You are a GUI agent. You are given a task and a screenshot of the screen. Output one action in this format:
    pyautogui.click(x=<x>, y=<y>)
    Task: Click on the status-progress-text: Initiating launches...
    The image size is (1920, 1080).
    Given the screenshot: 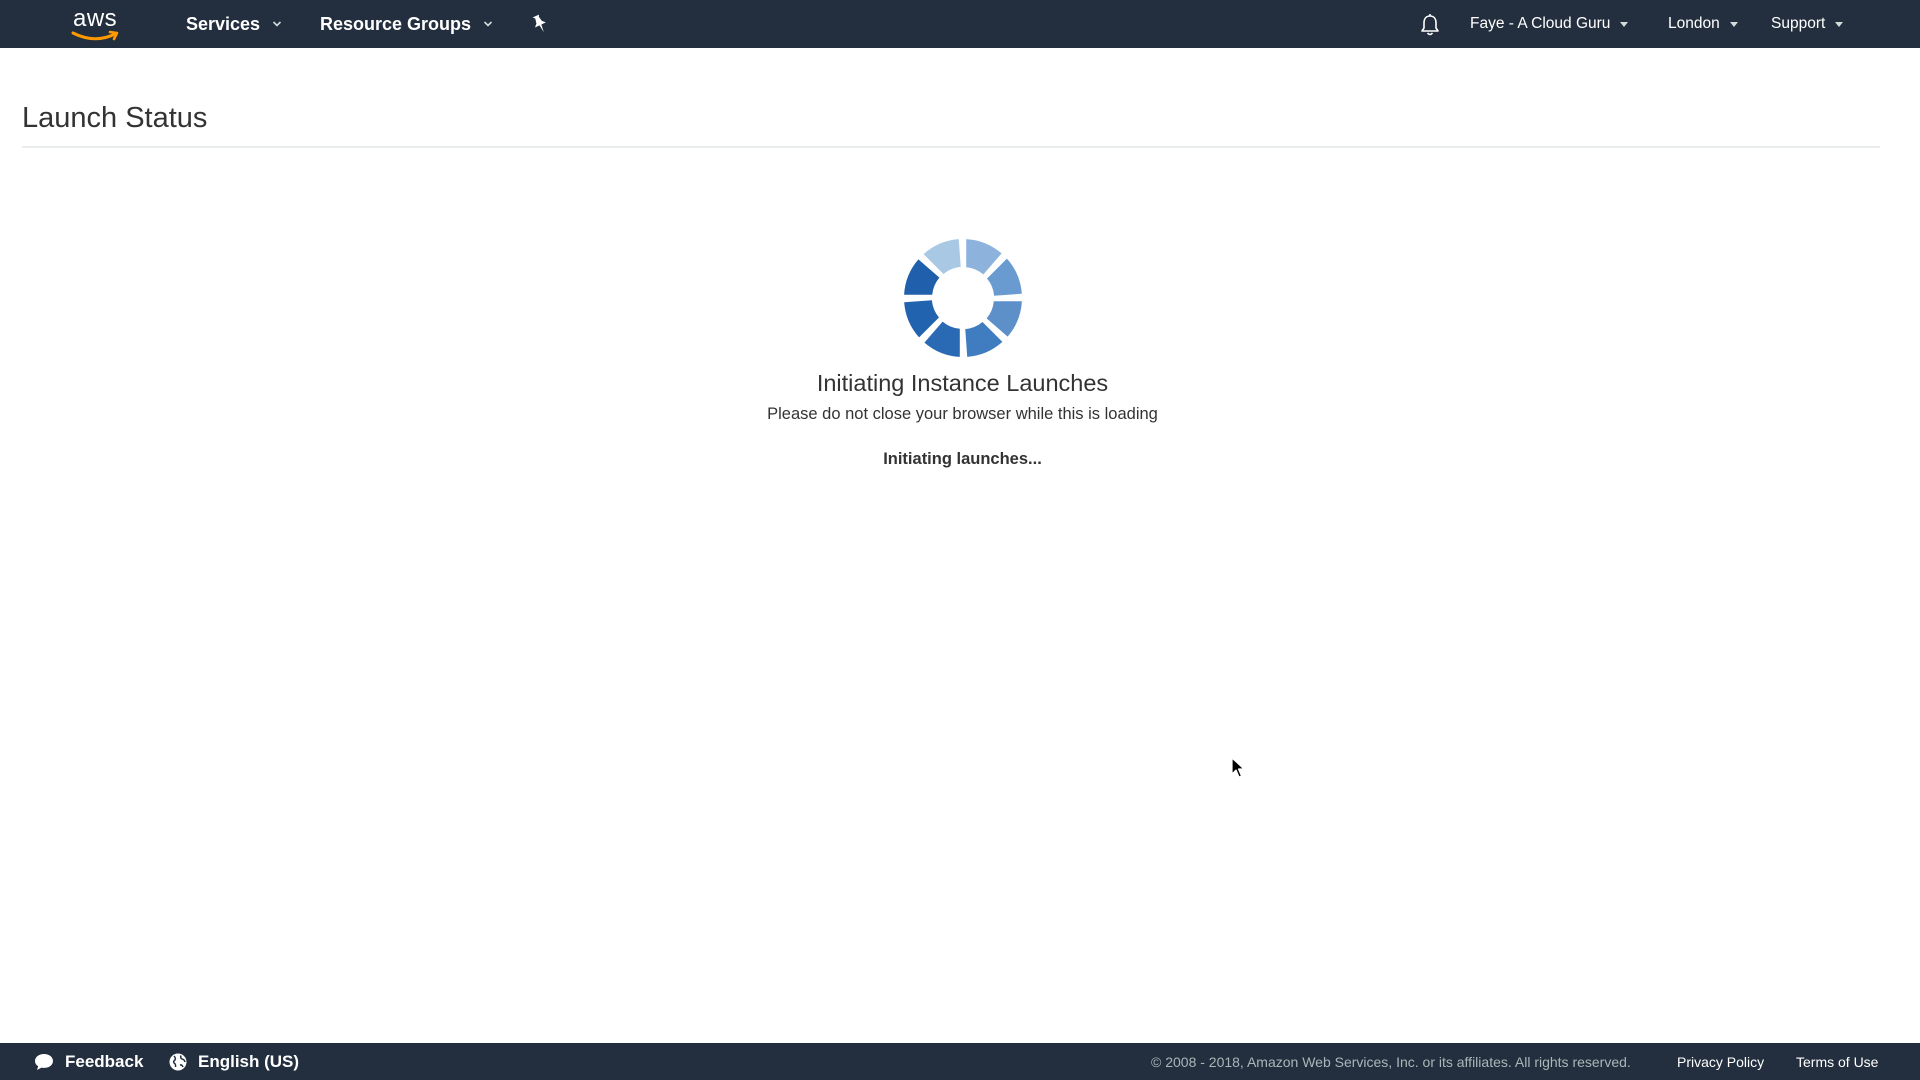 What is the action you would take?
    pyautogui.click(x=962, y=459)
    